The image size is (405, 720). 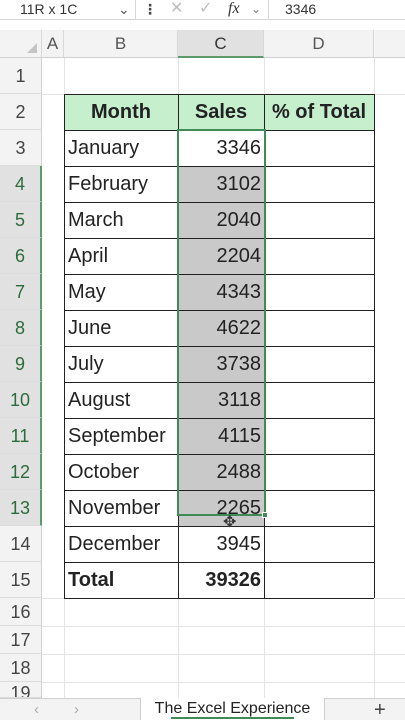 What do you see at coordinates (21, 668) in the screenshot?
I see `row-header-18: 18` at bounding box center [21, 668].